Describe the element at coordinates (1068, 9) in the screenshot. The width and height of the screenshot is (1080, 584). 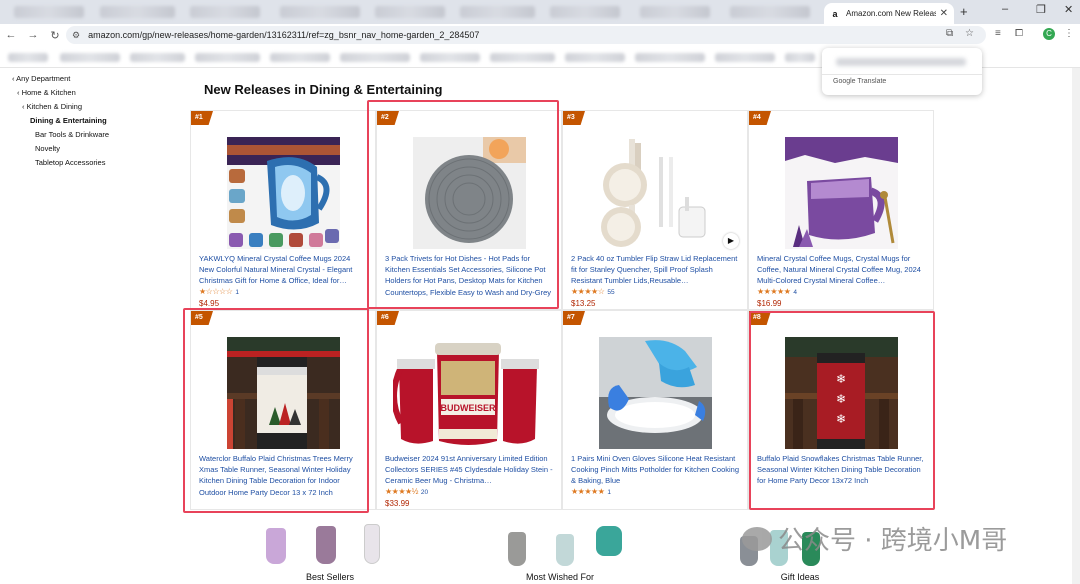
I see `close-window-icon: ✕` at that location.